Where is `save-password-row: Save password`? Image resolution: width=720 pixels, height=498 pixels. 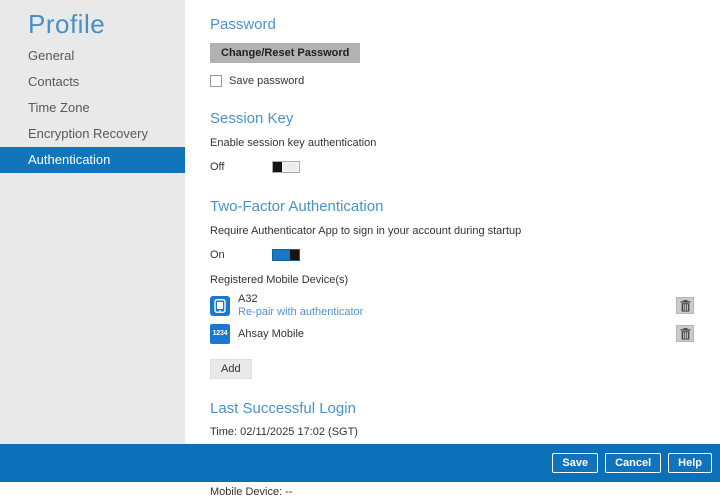 save-password-row: Save password is located at coordinates (452, 81).